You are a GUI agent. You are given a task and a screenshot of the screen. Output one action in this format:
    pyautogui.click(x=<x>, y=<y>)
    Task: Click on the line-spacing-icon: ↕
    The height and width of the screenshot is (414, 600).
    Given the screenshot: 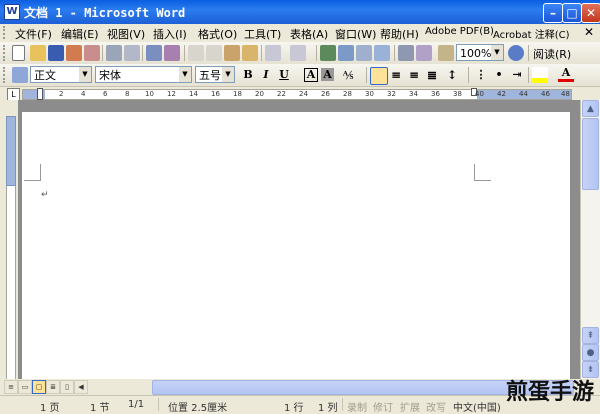 What is the action you would take?
    pyautogui.click(x=452, y=75)
    